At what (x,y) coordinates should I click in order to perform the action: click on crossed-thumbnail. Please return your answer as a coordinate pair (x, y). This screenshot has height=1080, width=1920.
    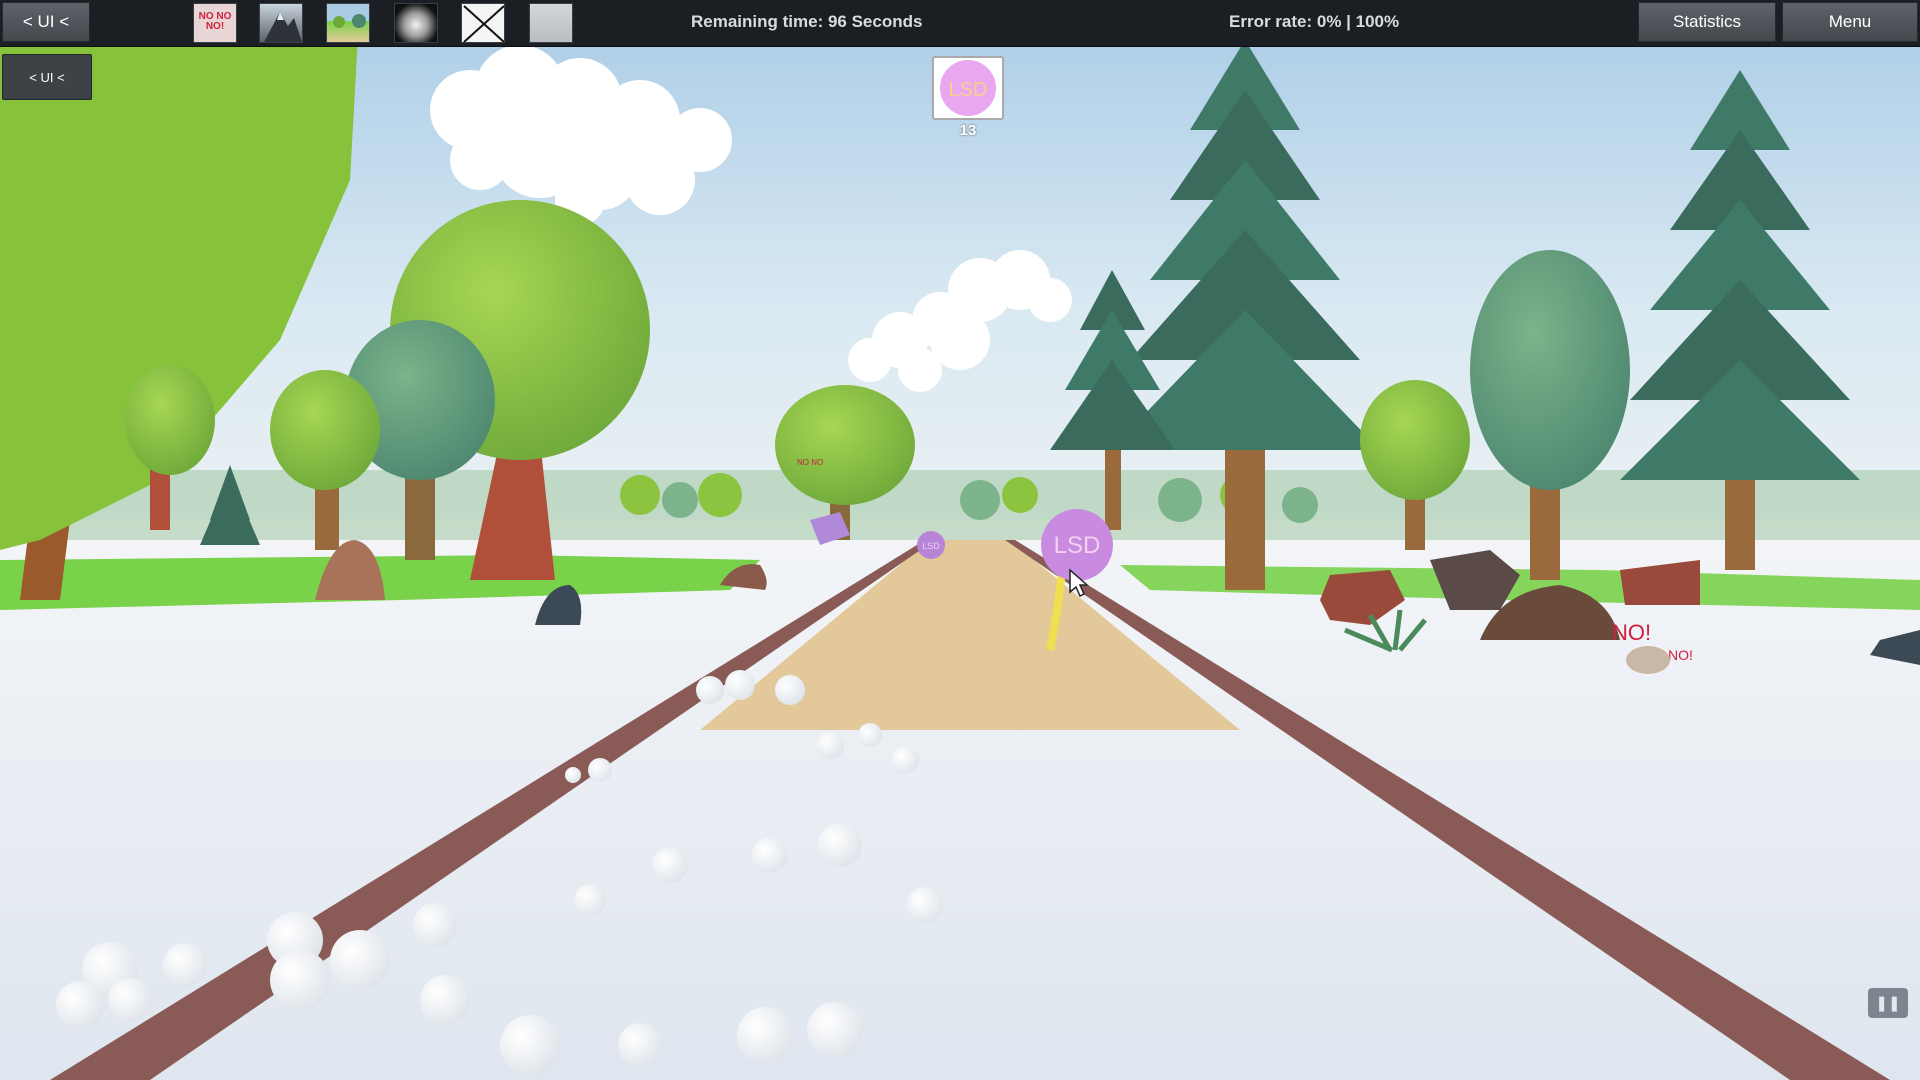
    Looking at the image, I should click on (483, 23).